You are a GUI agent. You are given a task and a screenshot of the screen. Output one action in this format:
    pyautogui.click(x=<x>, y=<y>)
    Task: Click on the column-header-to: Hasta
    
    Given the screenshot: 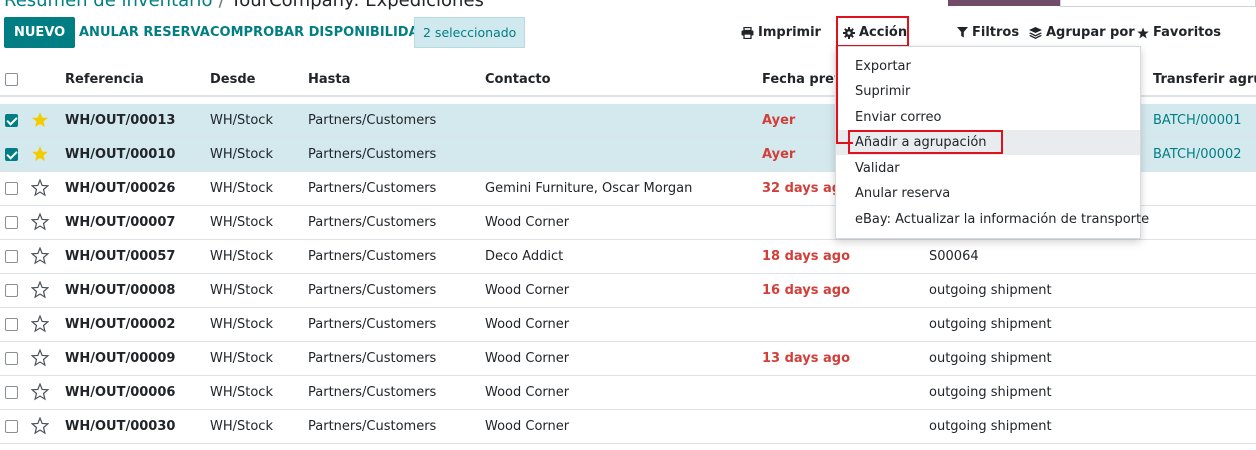 What is the action you would take?
    pyautogui.click(x=329, y=79)
    